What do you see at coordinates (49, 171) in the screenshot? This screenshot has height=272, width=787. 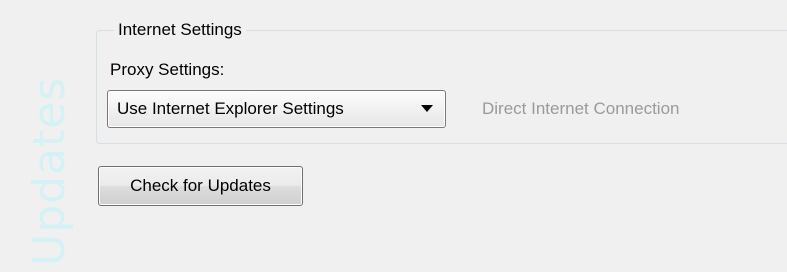 I see `updates-side-title: Updates` at bounding box center [49, 171].